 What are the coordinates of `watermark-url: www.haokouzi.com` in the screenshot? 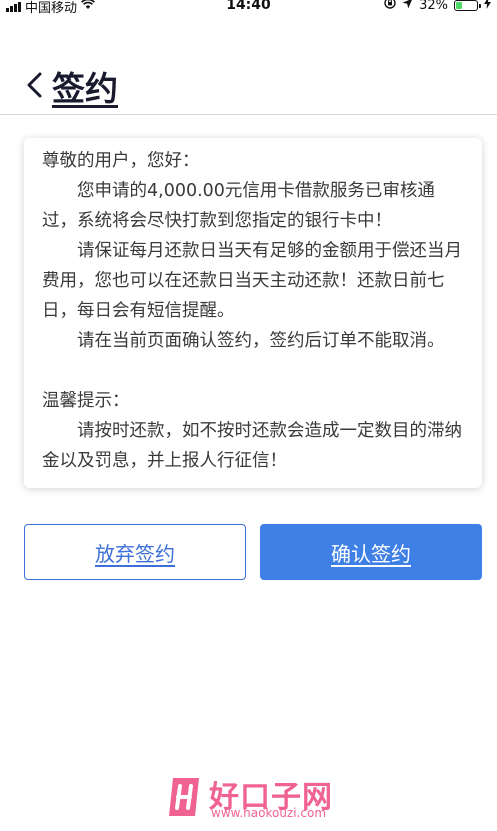 It's located at (269, 813).